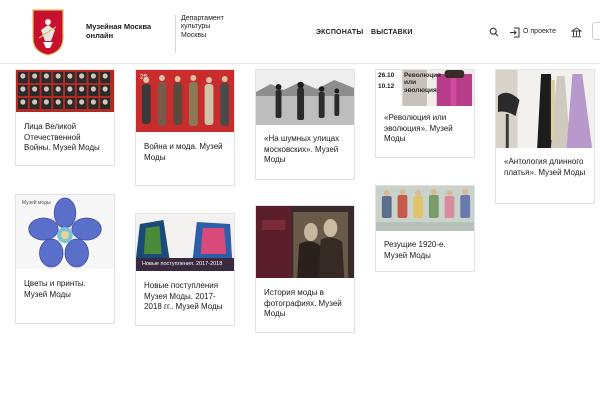 This screenshot has height=400, width=600. What do you see at coordinates (66, 289) in the screenshot?
I see `card-title: Цветы и принты. Музей Моды` at bounding box center [66, 289].